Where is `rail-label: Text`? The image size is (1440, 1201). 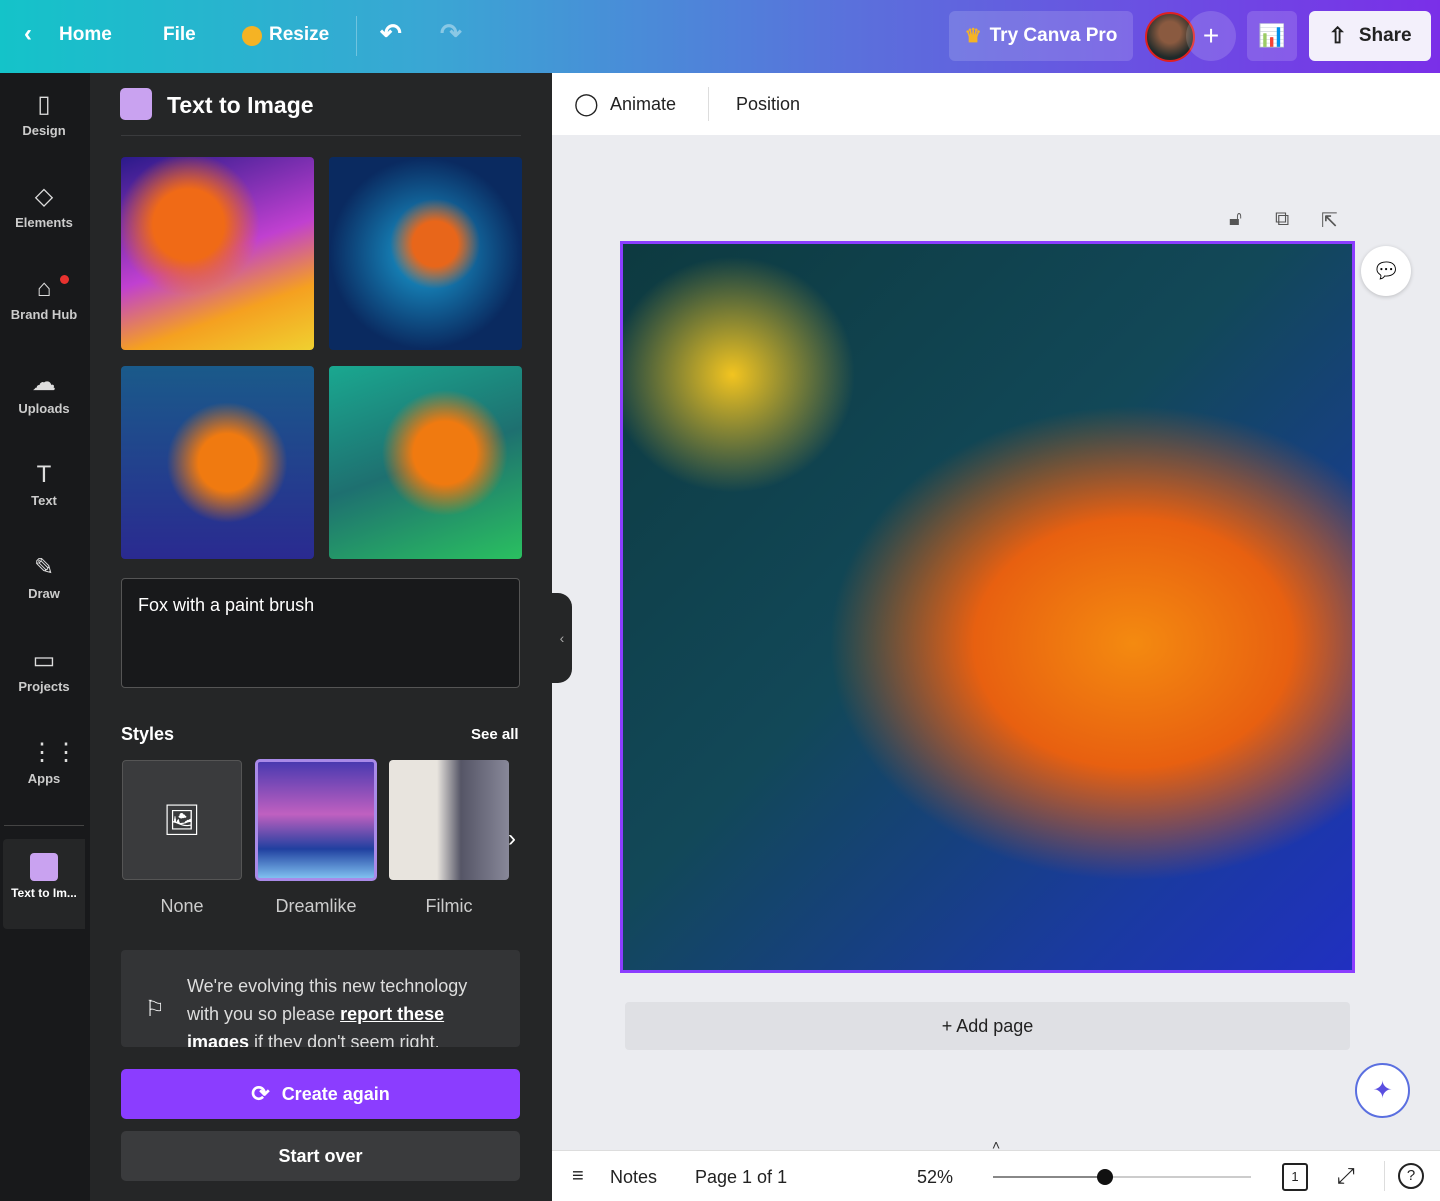
rail-label: Text is located at coordinates (44, 500).